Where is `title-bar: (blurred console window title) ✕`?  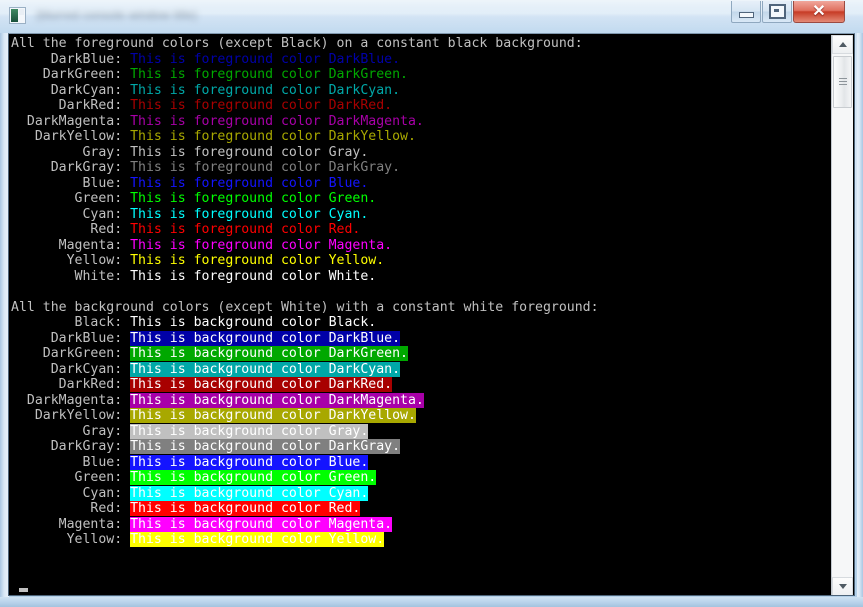 title-bar: (blurred console window title) ✕ is located at coordinates (431, 16).